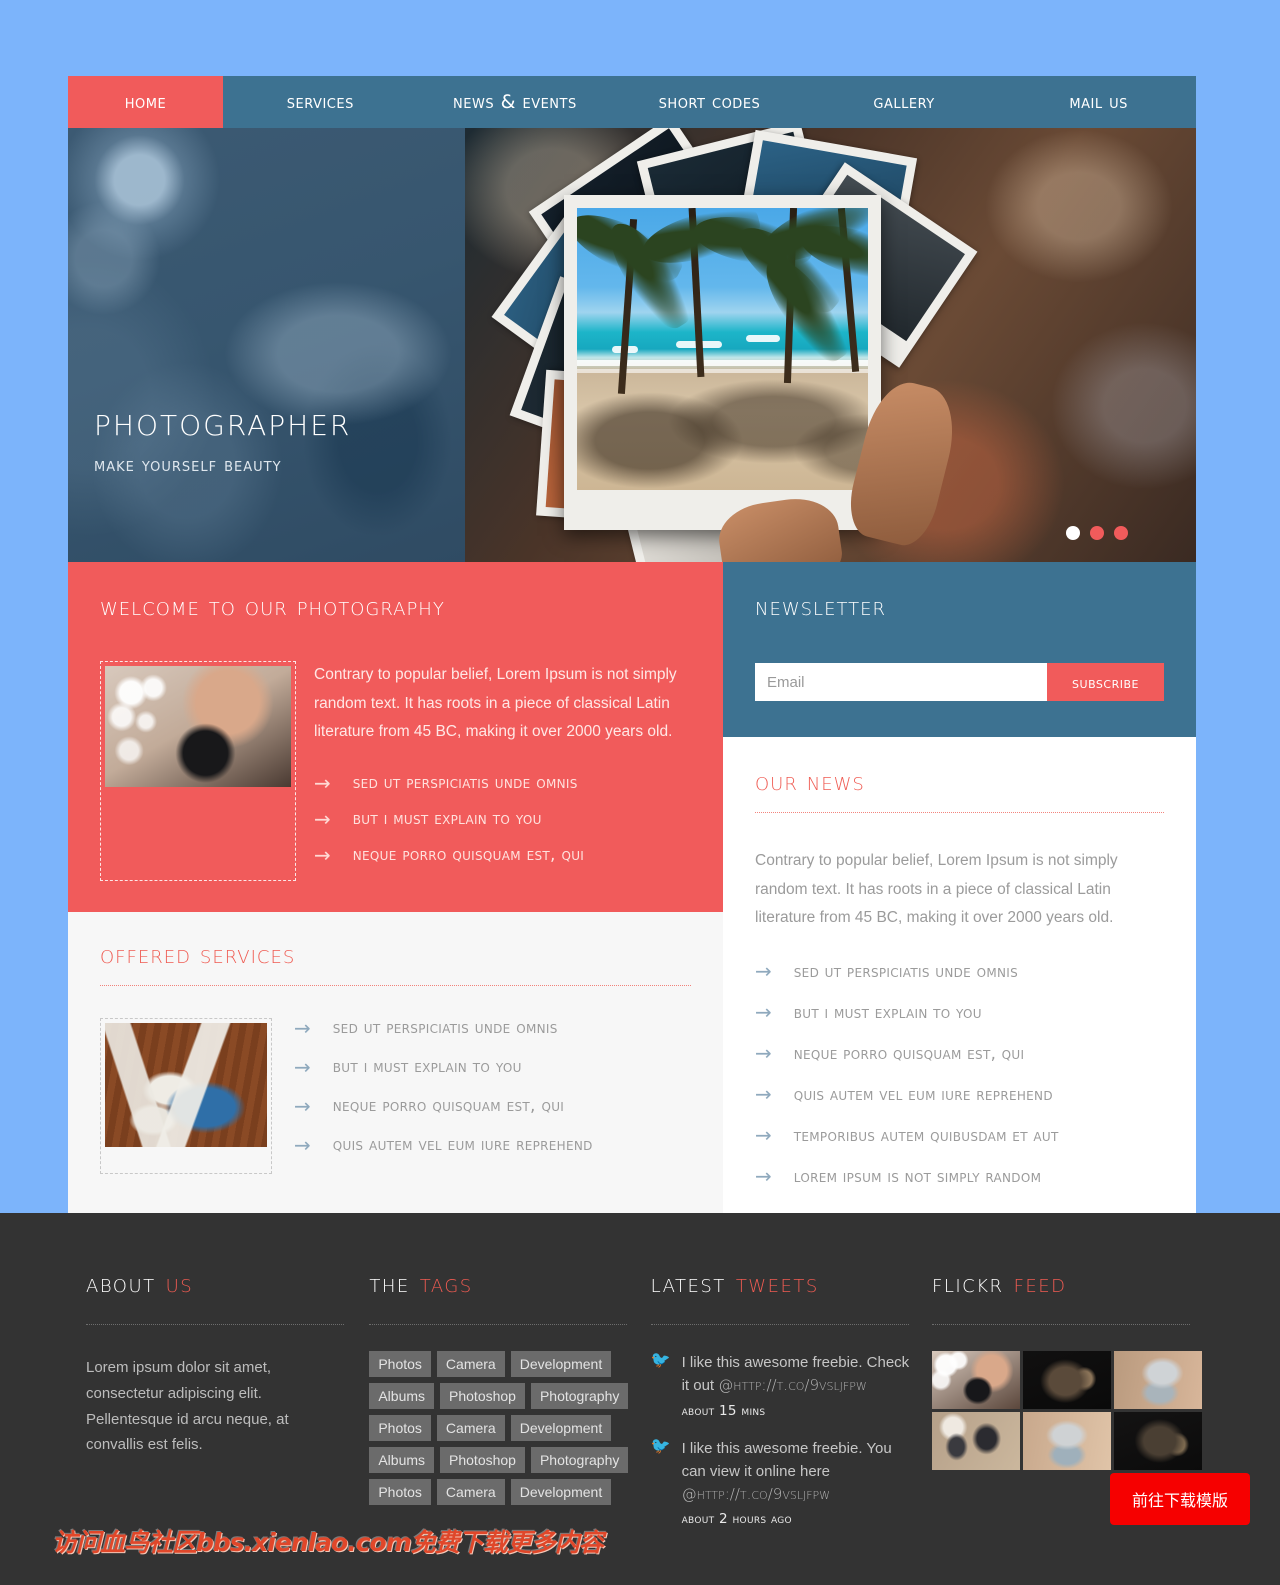 The image size is (1280, 1585). Describe the element at coordinates (975, 1380) in the screenshot. I see `flickr-thumb-photographer-portrait` at that location.